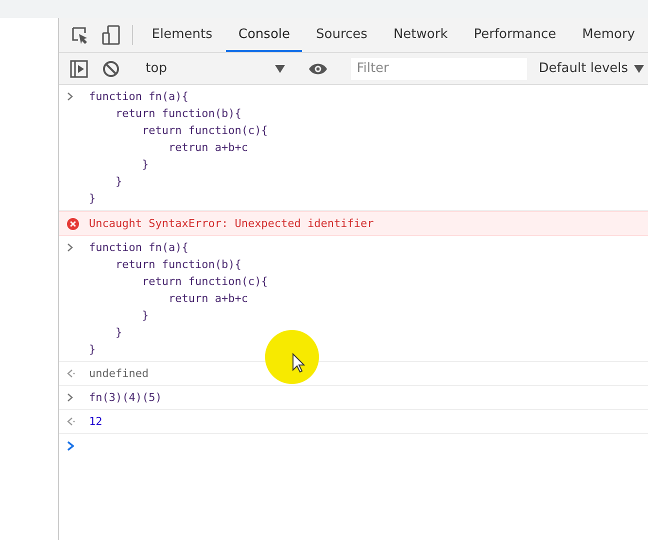 Image resolution: width=648 pixels, height=540 pixels. Describe the element at coordinates (182, 35) in the screenshot. I see `panel-tab: Elements` at that location.